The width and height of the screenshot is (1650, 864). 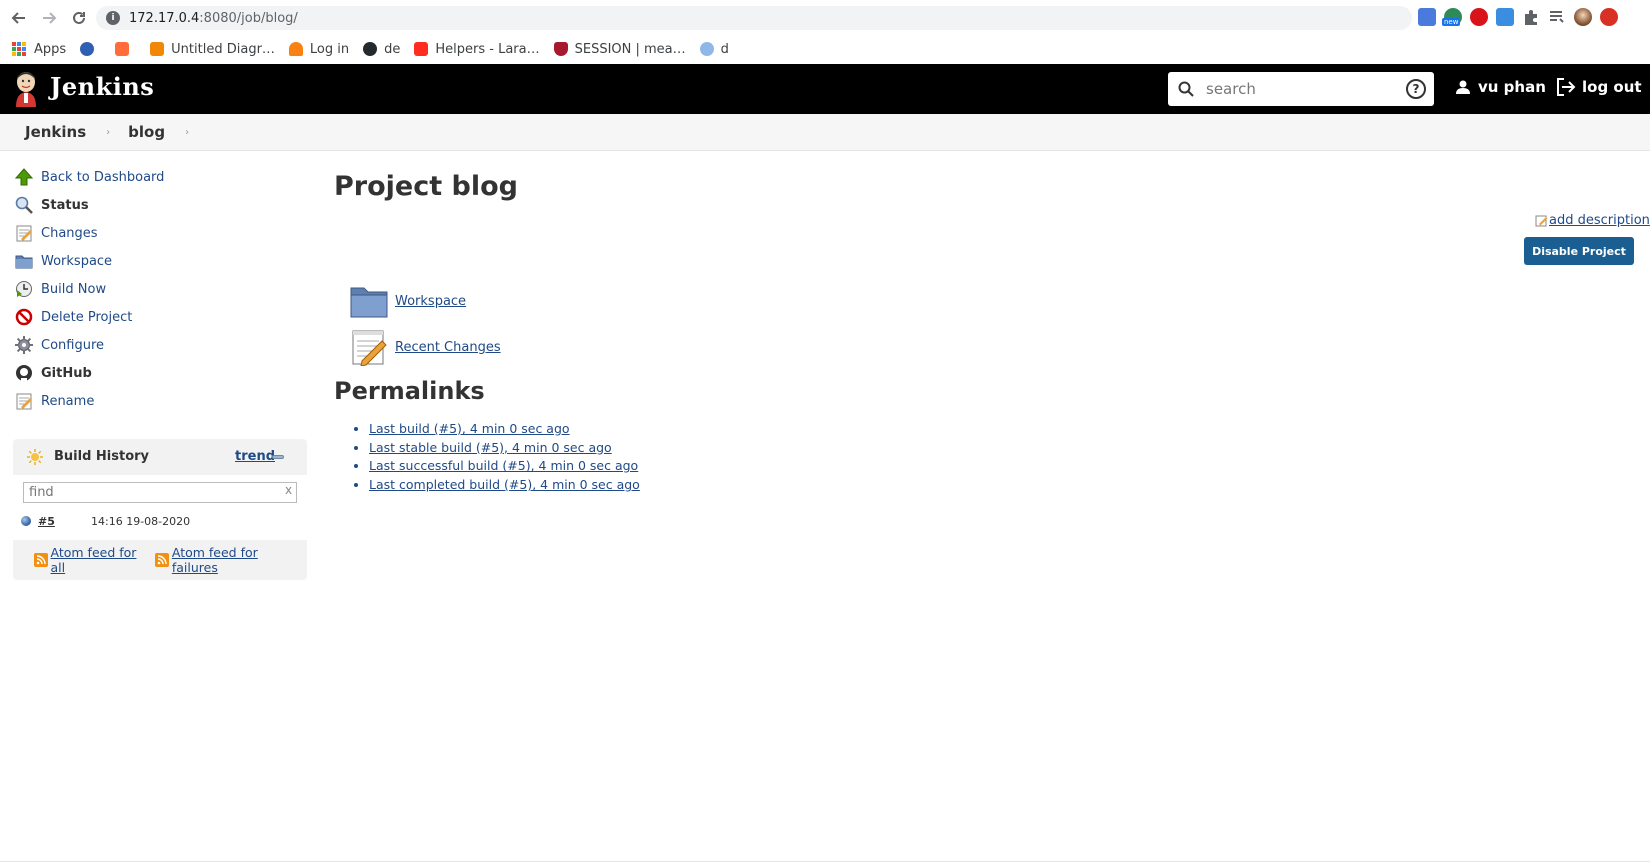 I want to click on task-changes: Changes, so click(x=159, y=233).